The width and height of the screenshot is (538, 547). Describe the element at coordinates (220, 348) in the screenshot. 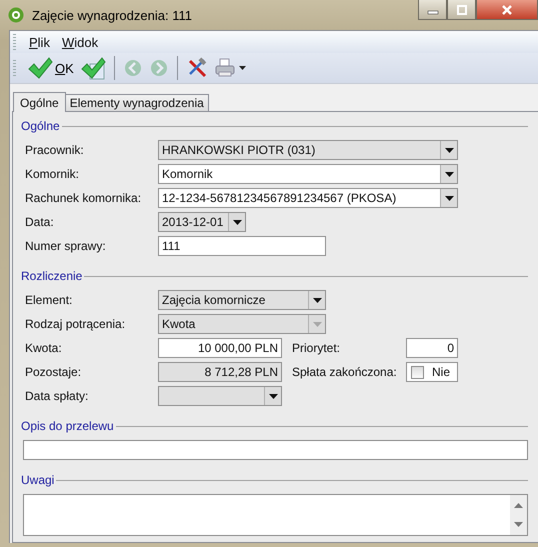

I see `input-field: 10 000,00 PLN` at that location.